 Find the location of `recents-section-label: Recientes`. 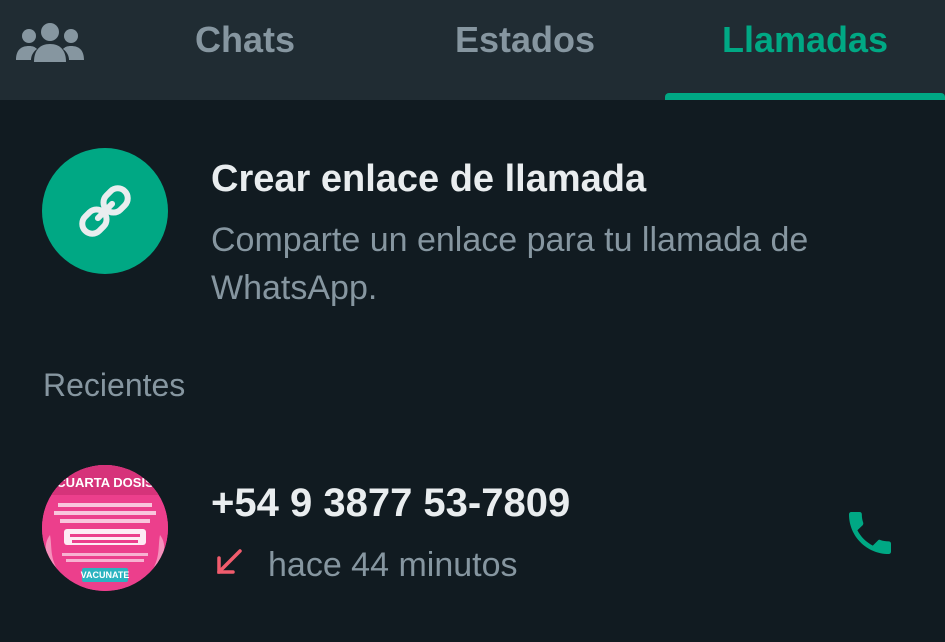

recents-section-label: Recientes is located at coordinates (114, 385).